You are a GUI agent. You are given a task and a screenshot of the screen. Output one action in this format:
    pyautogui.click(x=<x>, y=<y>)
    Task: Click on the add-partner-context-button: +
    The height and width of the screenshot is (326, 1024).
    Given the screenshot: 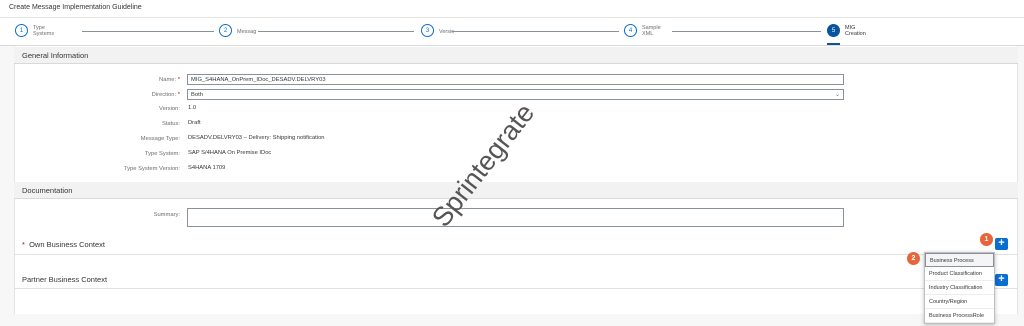 What is the action you would take?
    pyautogui.click(x=1001, y=280)
    